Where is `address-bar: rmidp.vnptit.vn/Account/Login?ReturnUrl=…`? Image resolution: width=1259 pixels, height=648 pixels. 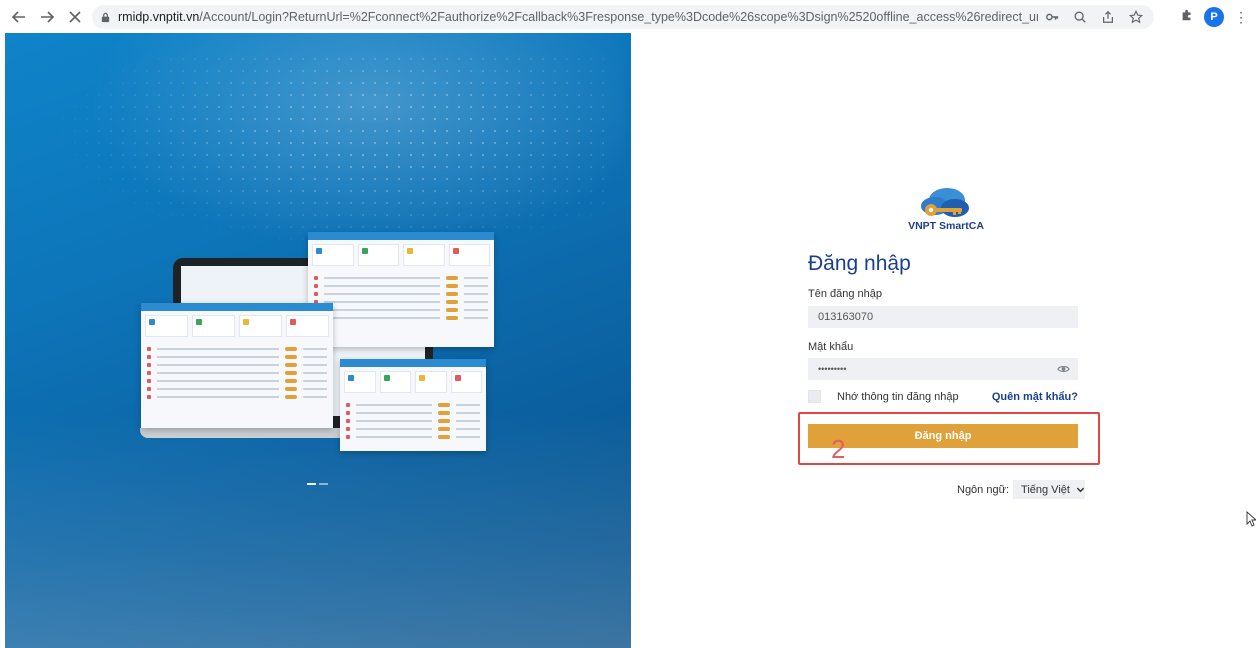 address-bar: rmidp.vnptit.vn/Account/Login?ReturnUrl=… is located at coordinates (623, 17).